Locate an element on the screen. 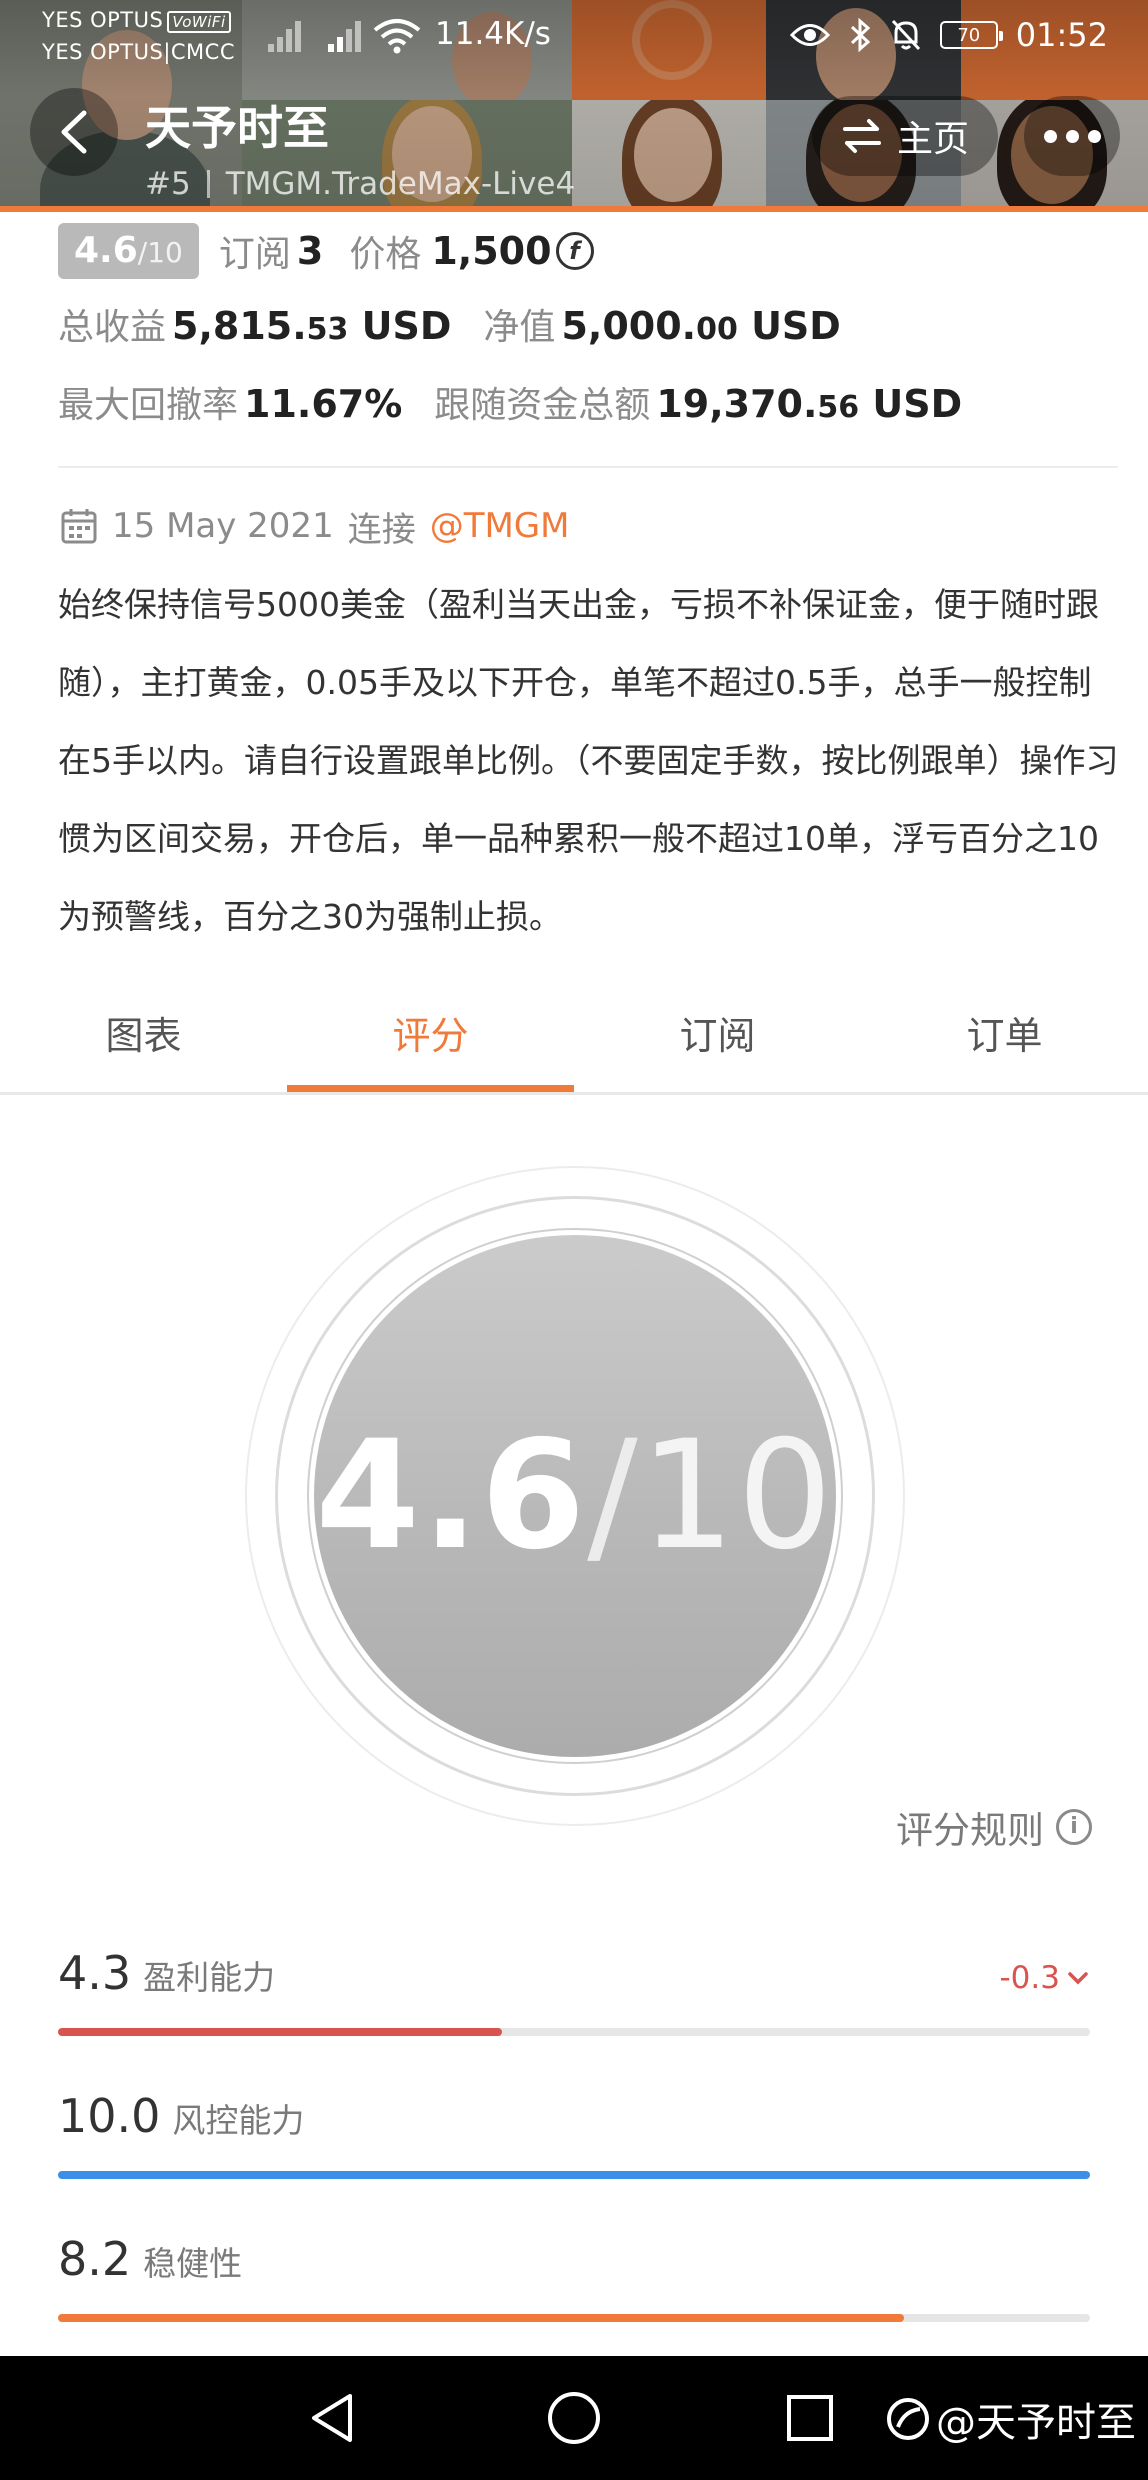 Image resolution: width=1148 pixels, height=2480 pixels. profile-header: YES OPTUSVoWiFi YES OPTUS|CMCC 11.4K/s is located at coordinates (574, 106).